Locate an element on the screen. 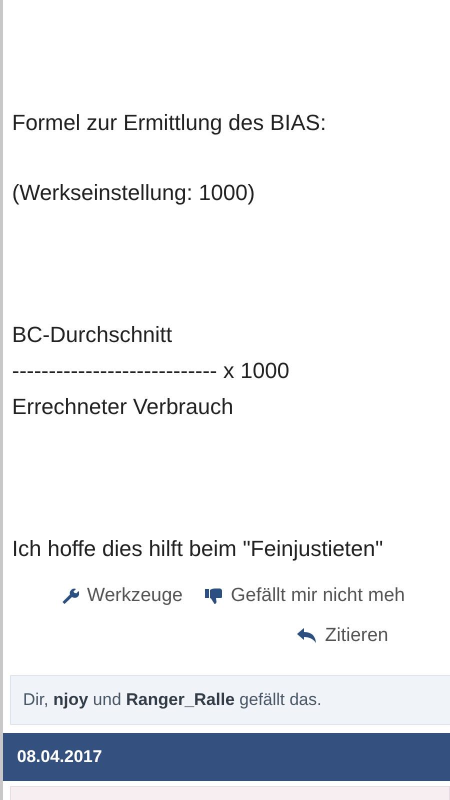 The image size is (450, 800). wrench-icon is located at coordinates (70, 596).